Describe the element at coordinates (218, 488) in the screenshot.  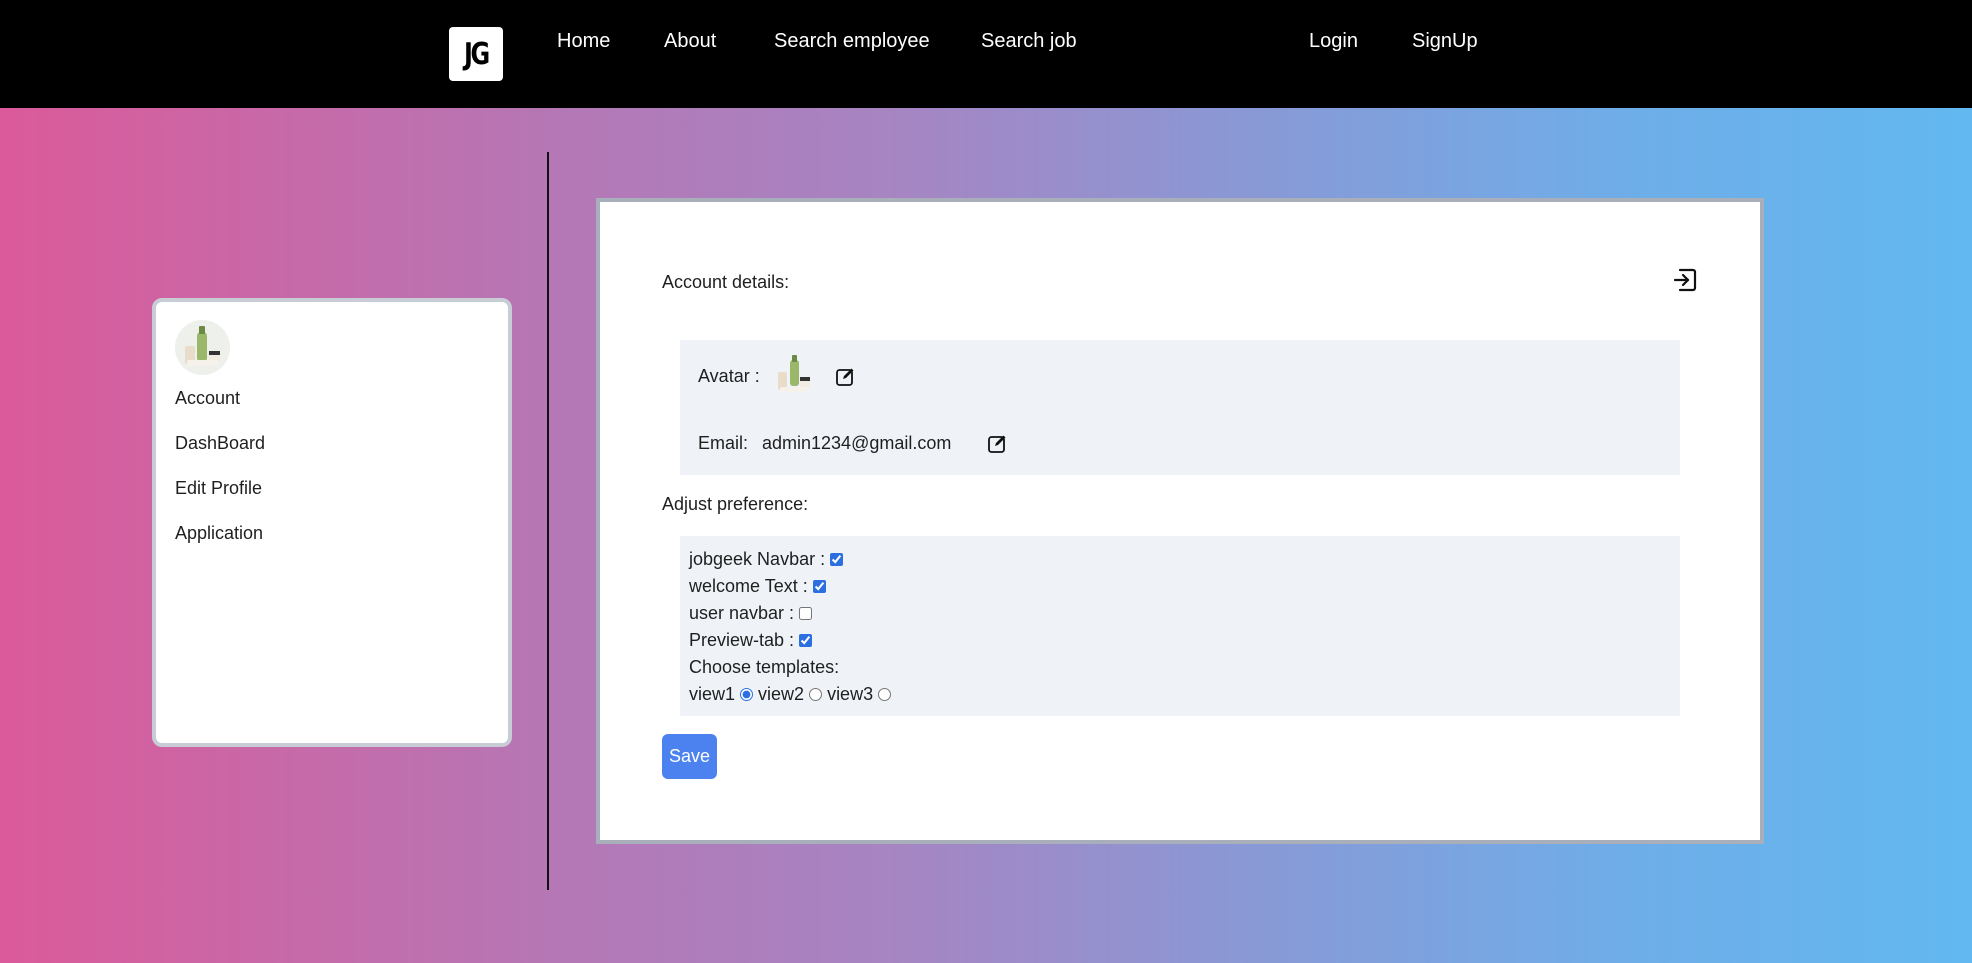
I see `sidebar-item-edit-profile: Edit Profile` at that location.